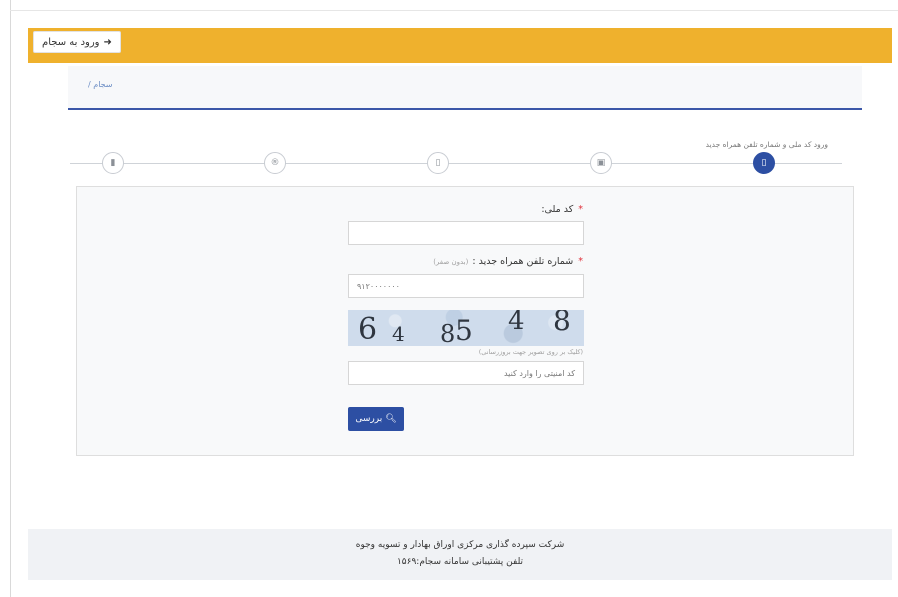  I want to click on step-mobile-outline-icon: ▯, so click(438, 163).